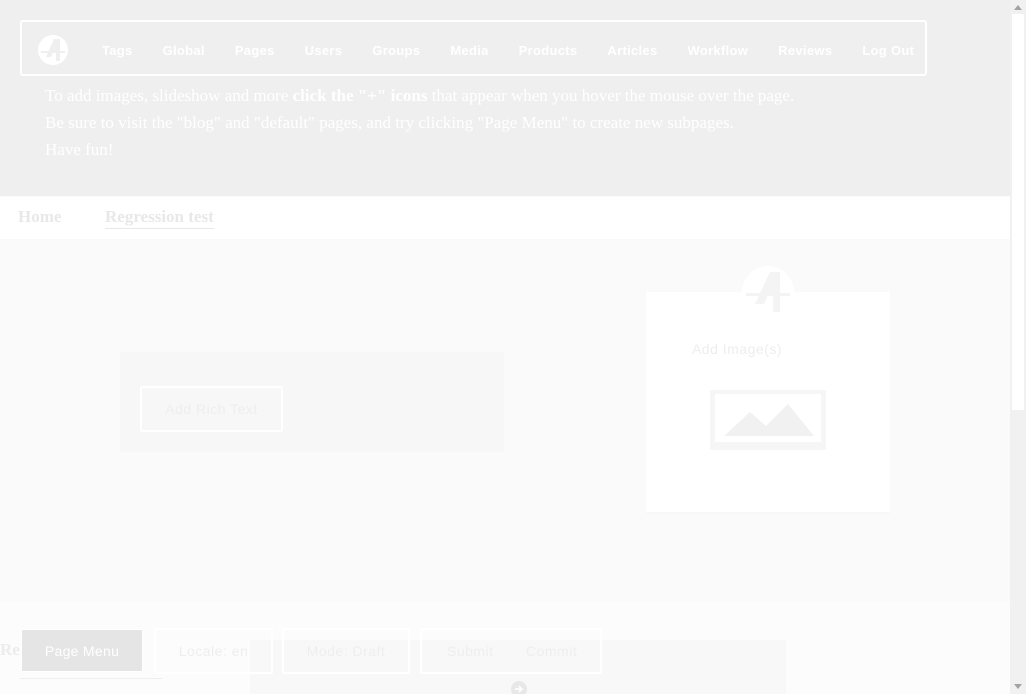  I want to click on scrollbar, so click(1018, 347).